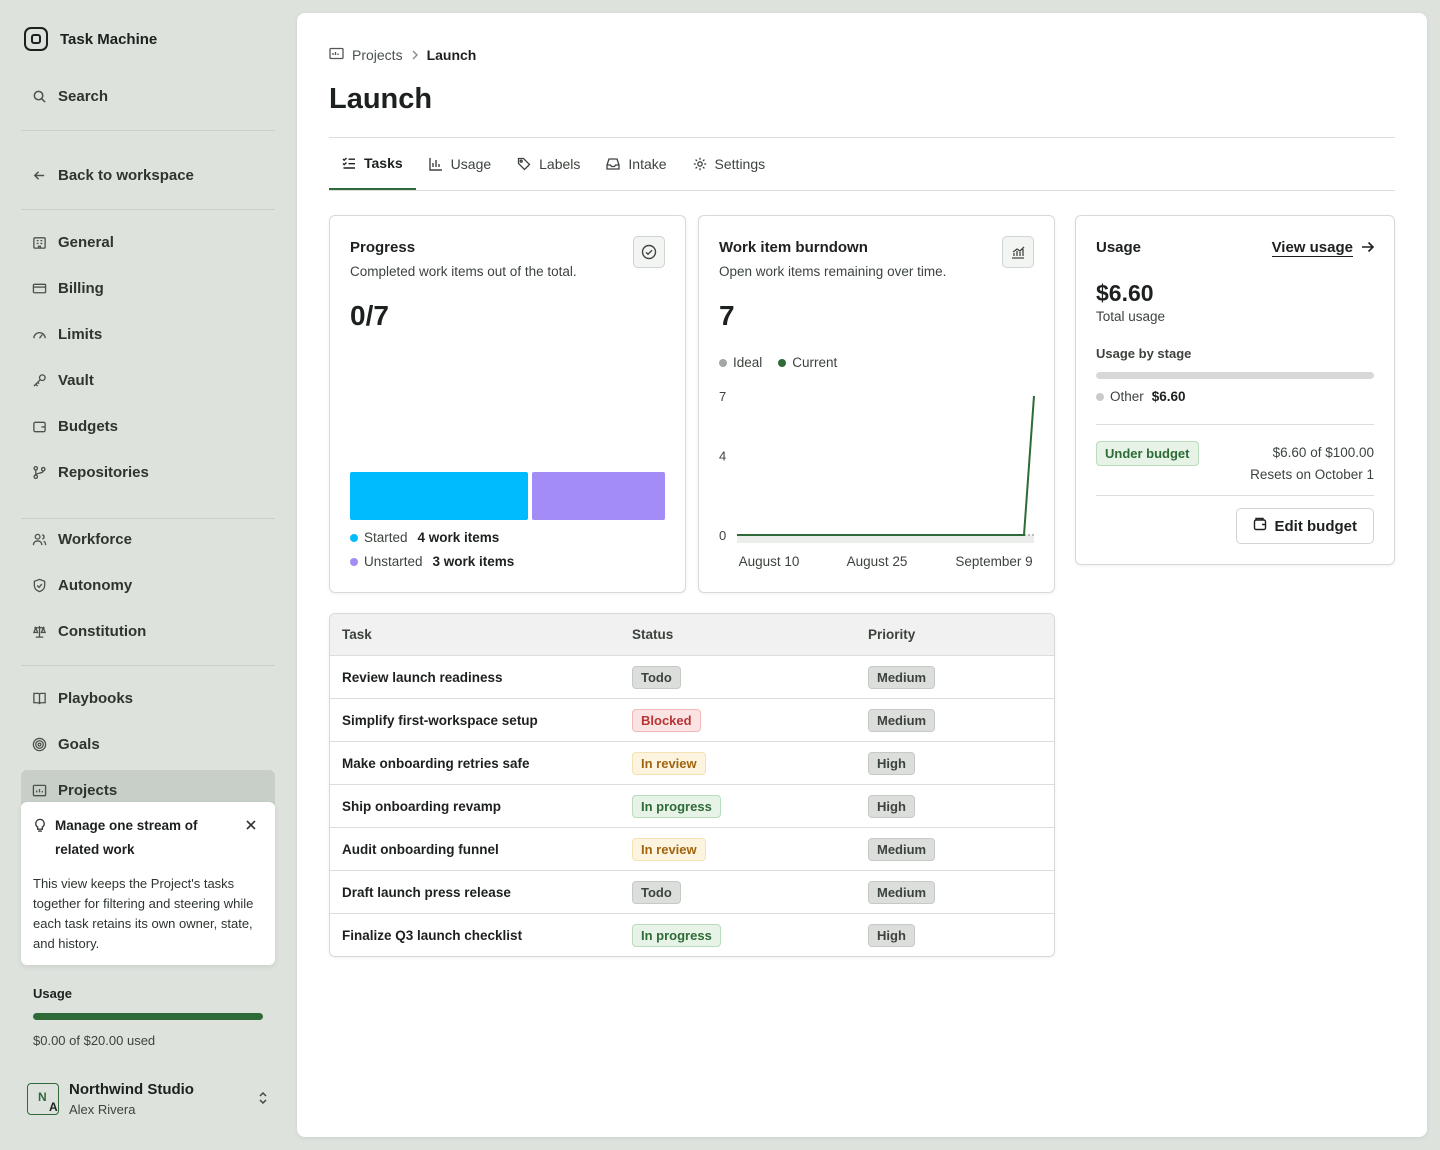 This screenshot has height=1150, width=1440. Describe the element at coordinates (475, 634) in the screenshot. I see `column-header-task: Task` at that location.